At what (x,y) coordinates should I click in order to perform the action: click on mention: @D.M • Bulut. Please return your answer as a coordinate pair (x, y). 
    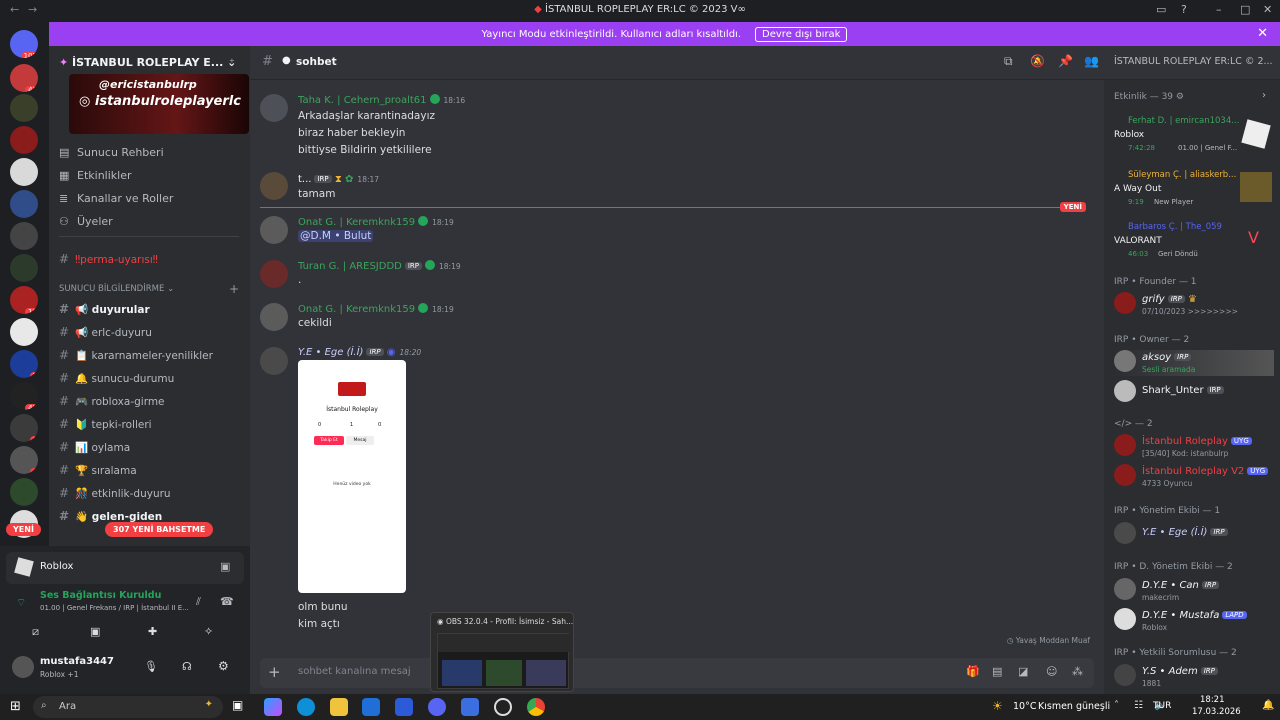
    Looking at the image, I should click on (336, 236).